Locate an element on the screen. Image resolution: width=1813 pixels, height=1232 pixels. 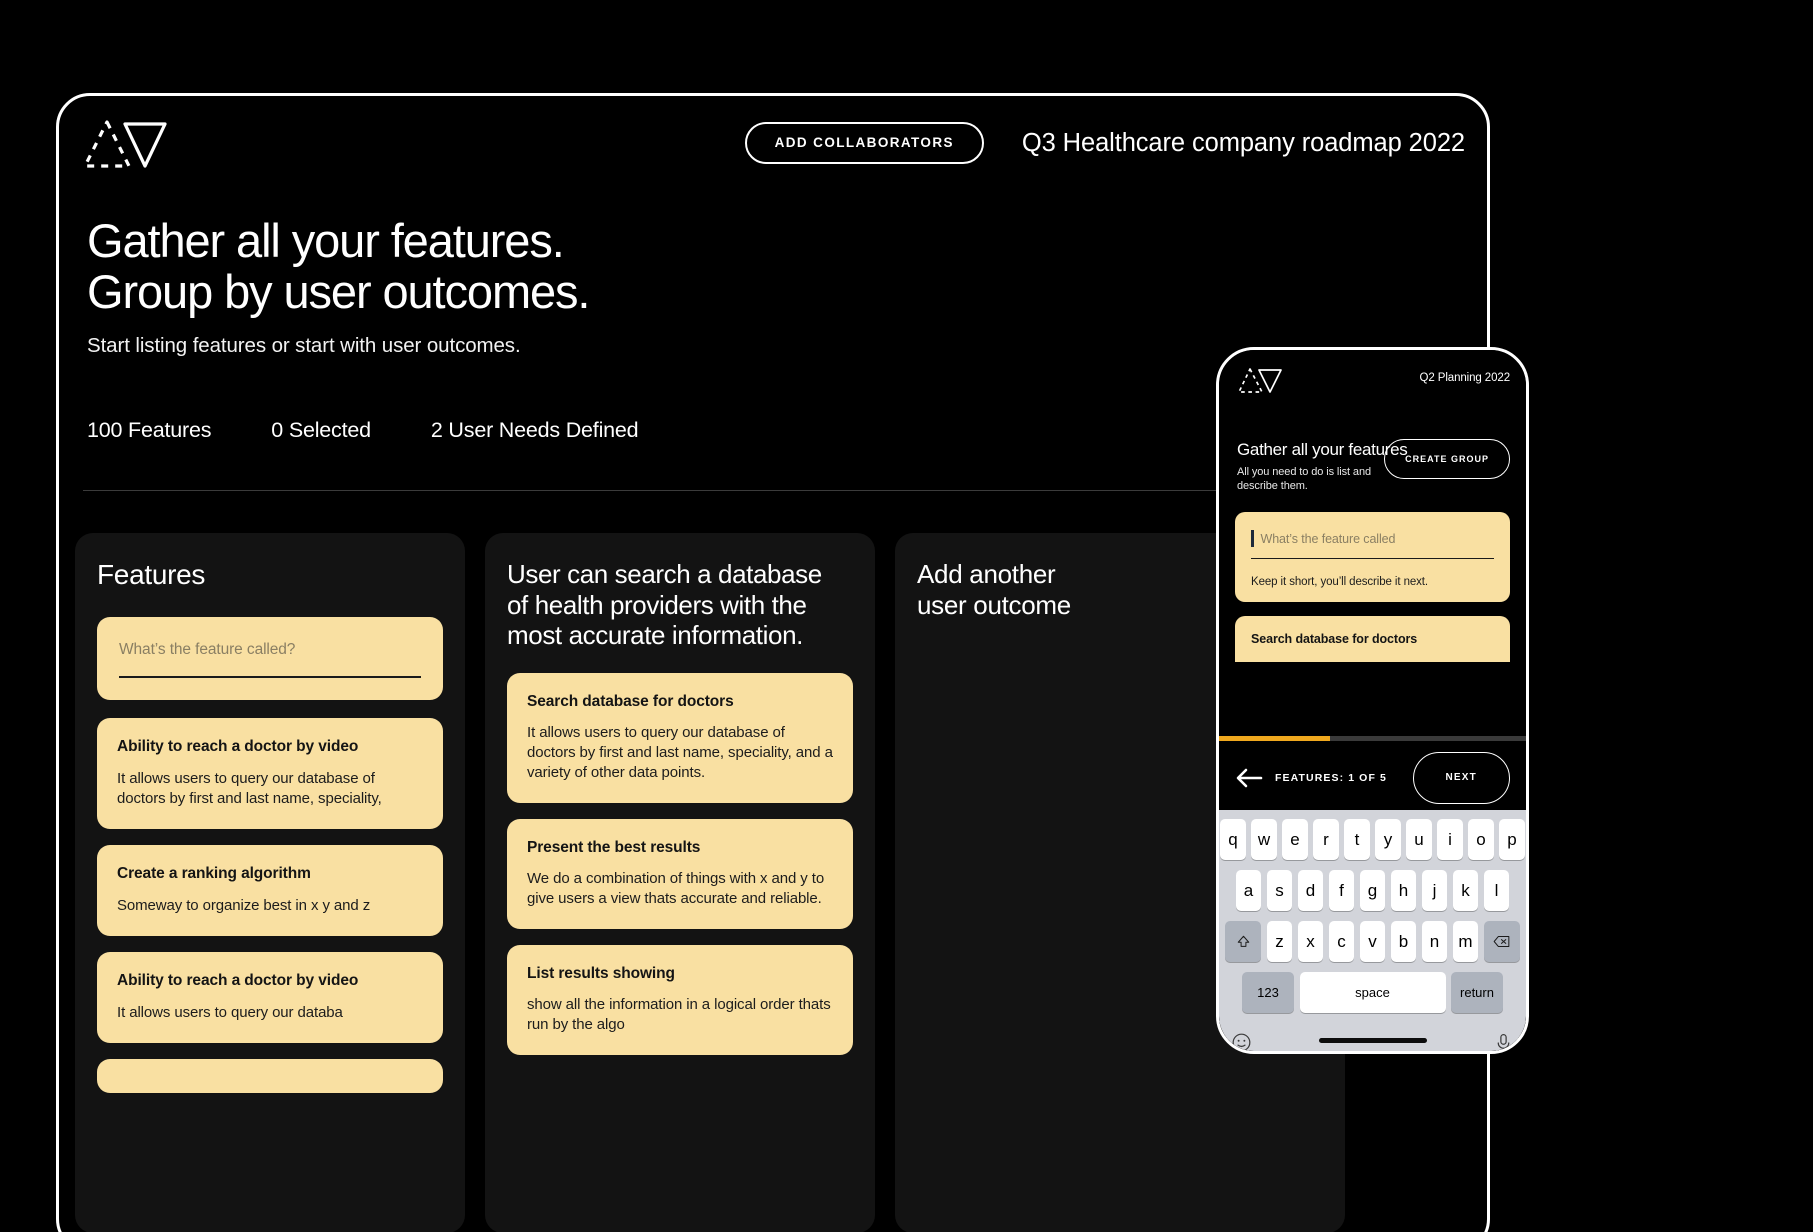
keyboard-row-1: qwertyuiop is located at coordinates (1372, 839).